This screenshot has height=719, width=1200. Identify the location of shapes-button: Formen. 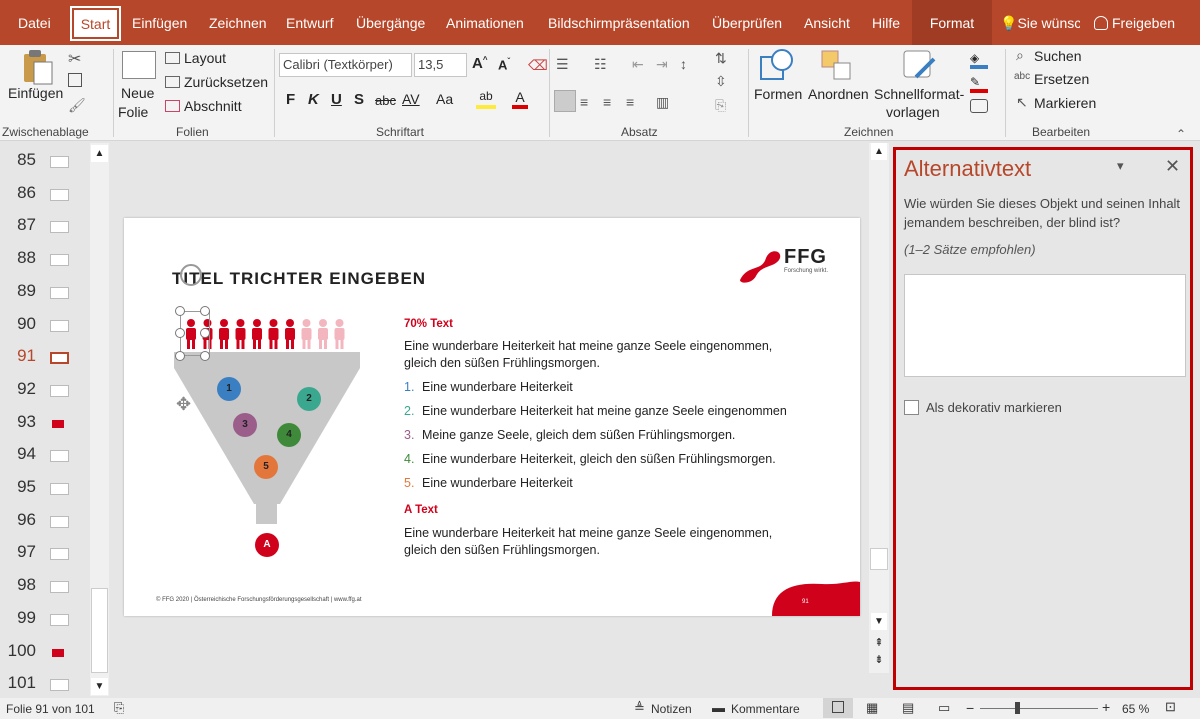
(778, 94).